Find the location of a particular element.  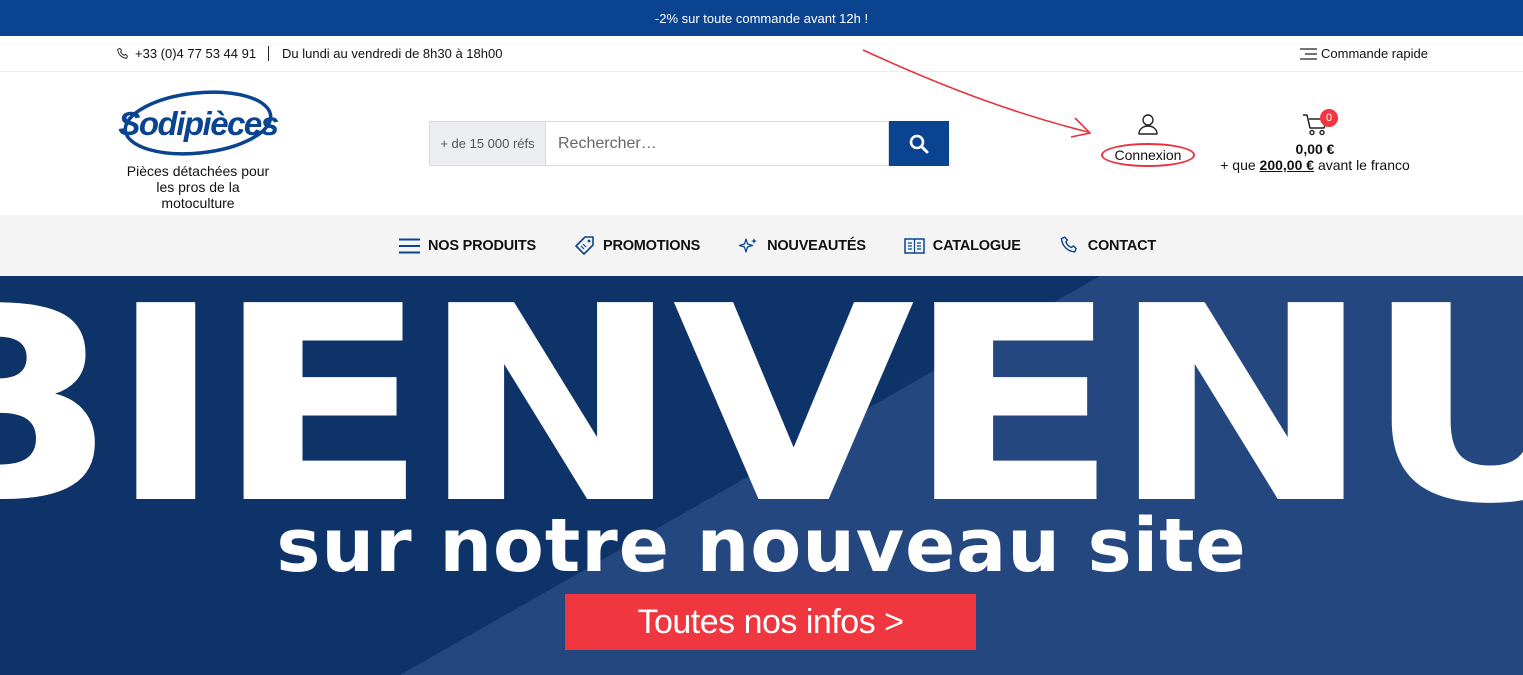

quick-order-label: Commande rapide is located at coordinates (1374, 53).